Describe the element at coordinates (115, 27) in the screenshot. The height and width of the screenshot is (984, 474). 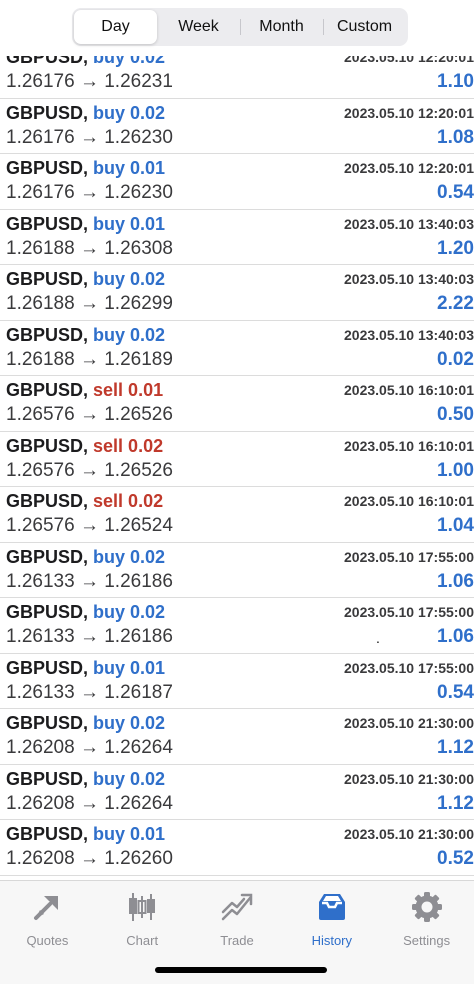
I see `segment-day: Day` at that location.